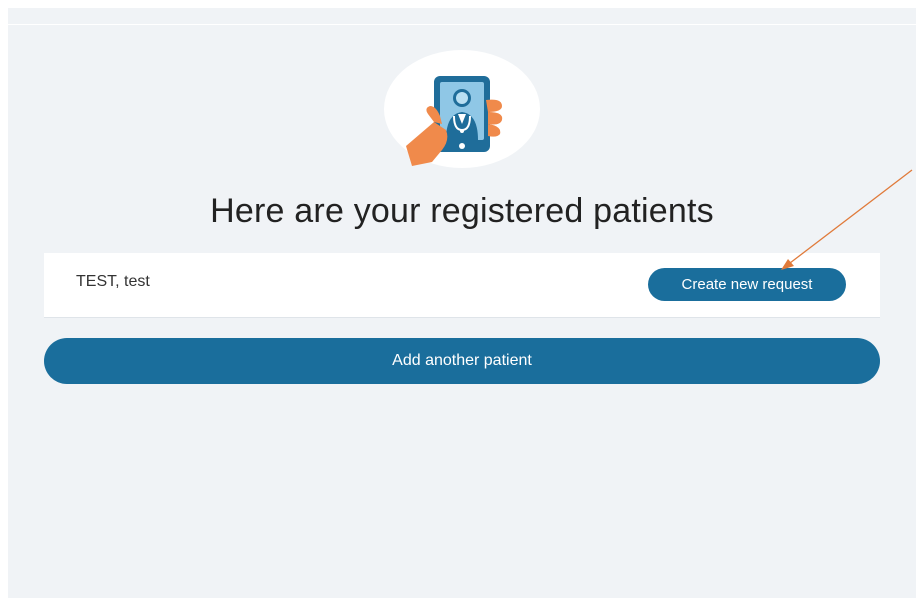 This screenshot has width=916, height=604. I want to click on hand-holding-phone-doctor-icon, so click(462, 109).